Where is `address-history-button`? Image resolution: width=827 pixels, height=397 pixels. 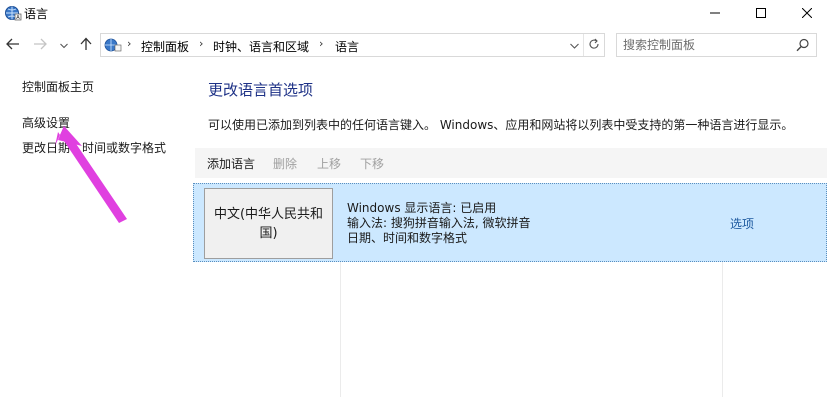 address-history-button is located at coordinates (574, 45).